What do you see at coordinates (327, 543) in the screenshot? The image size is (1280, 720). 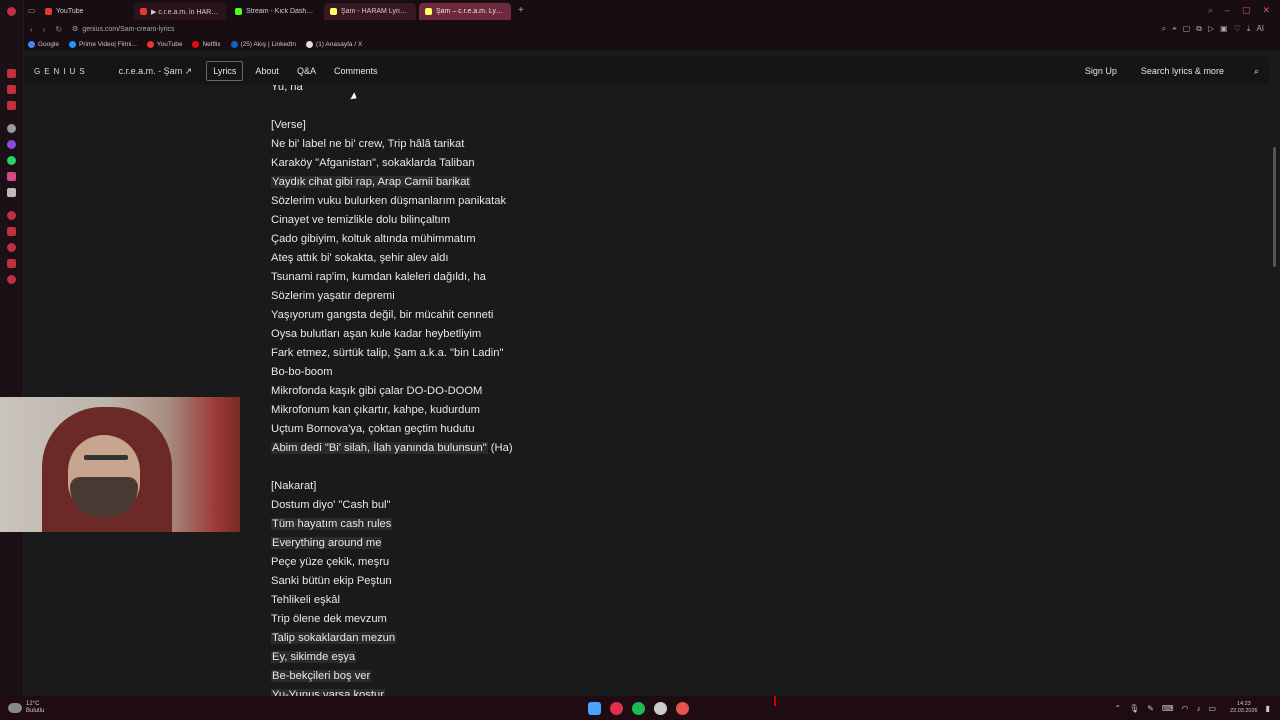 I see `annotated-lyric: Everything around me` at bounding box center [327, 543].